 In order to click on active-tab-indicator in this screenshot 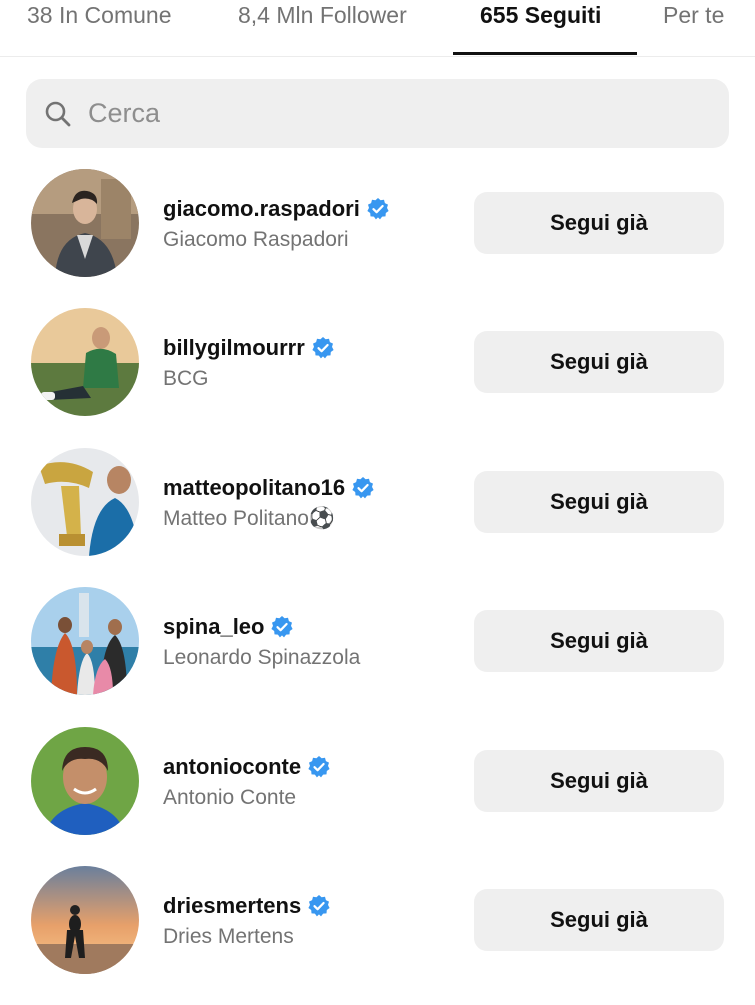, I will do `click(545, 53)`.